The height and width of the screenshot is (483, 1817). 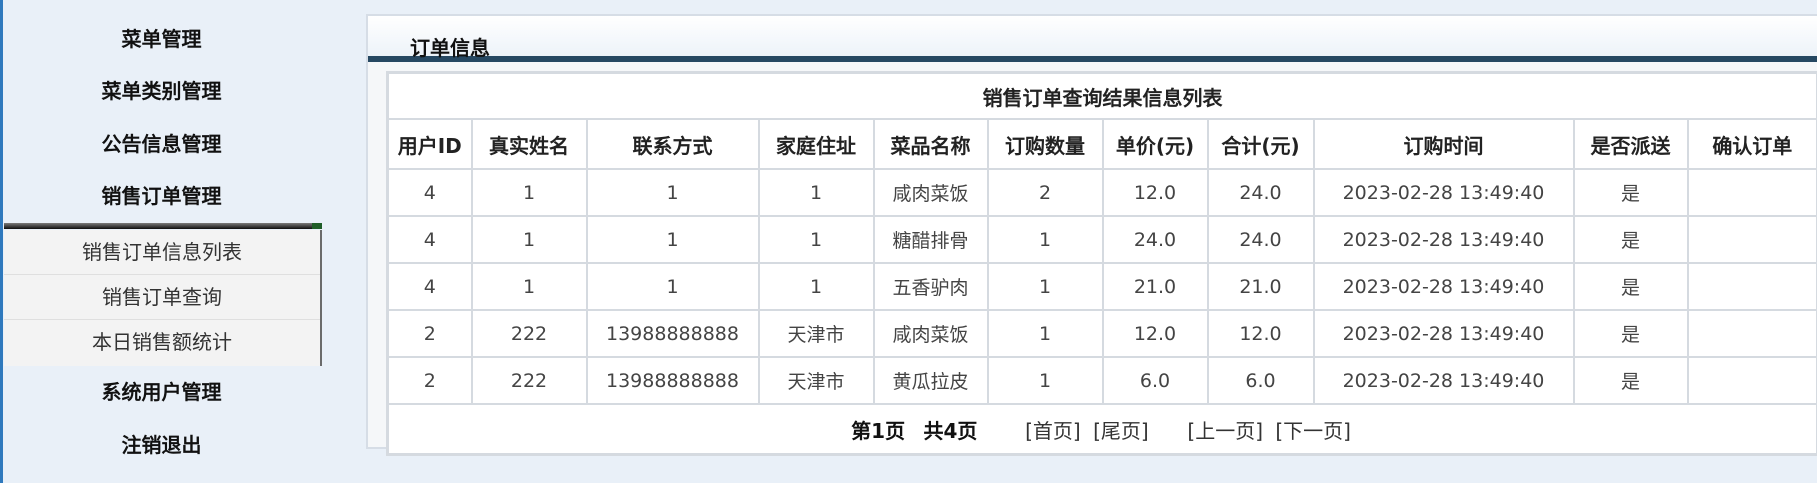 I want to click on cell-total: 6.0, so click(x=1260, y=380).